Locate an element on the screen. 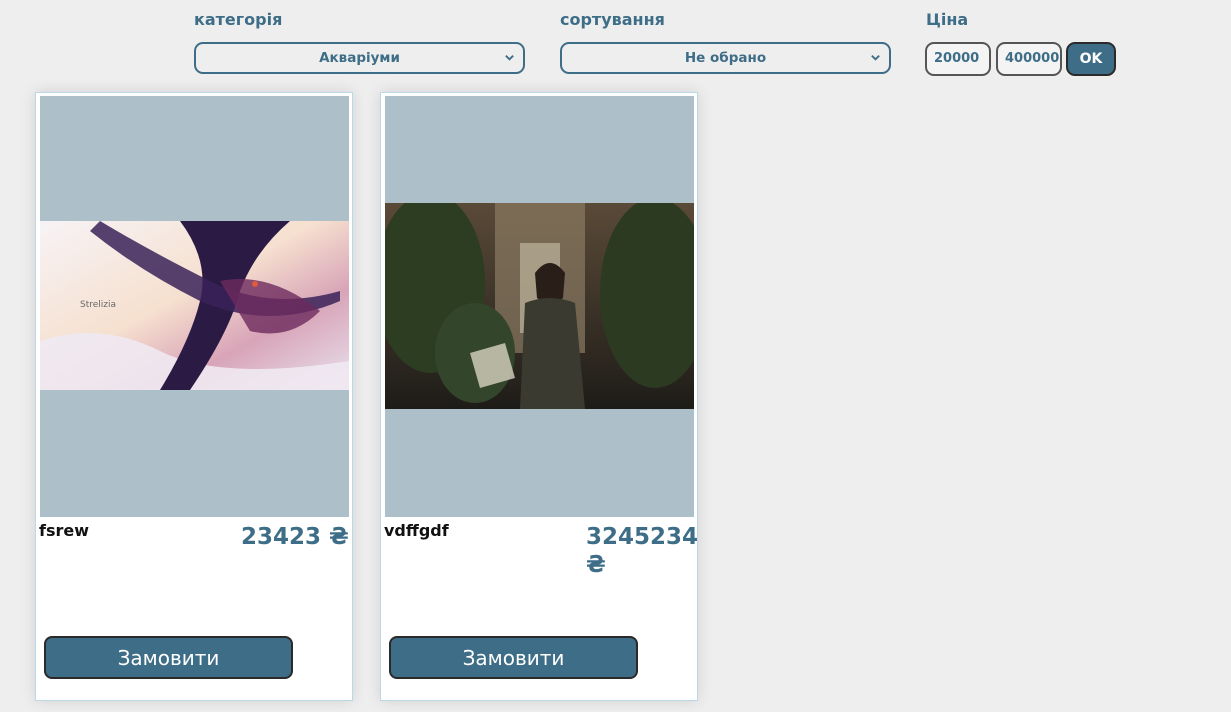 This screenshot has height=712, width=1231. price-label: Ціна is located at coordinates (947, 19).